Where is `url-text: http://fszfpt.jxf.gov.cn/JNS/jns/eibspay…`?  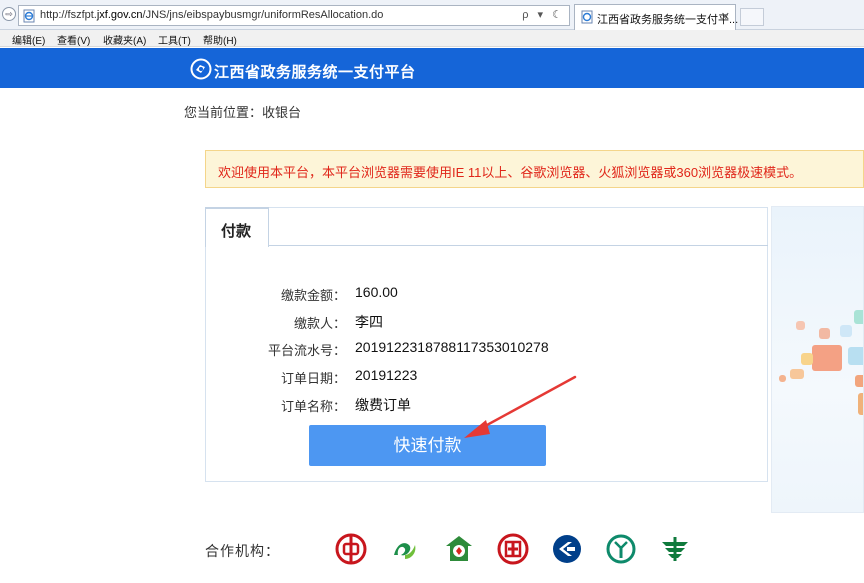
url-text: http://fszfpt.jxf.gov.cn/JNS/jns/eibspay… is located at coordinates (212, 15).